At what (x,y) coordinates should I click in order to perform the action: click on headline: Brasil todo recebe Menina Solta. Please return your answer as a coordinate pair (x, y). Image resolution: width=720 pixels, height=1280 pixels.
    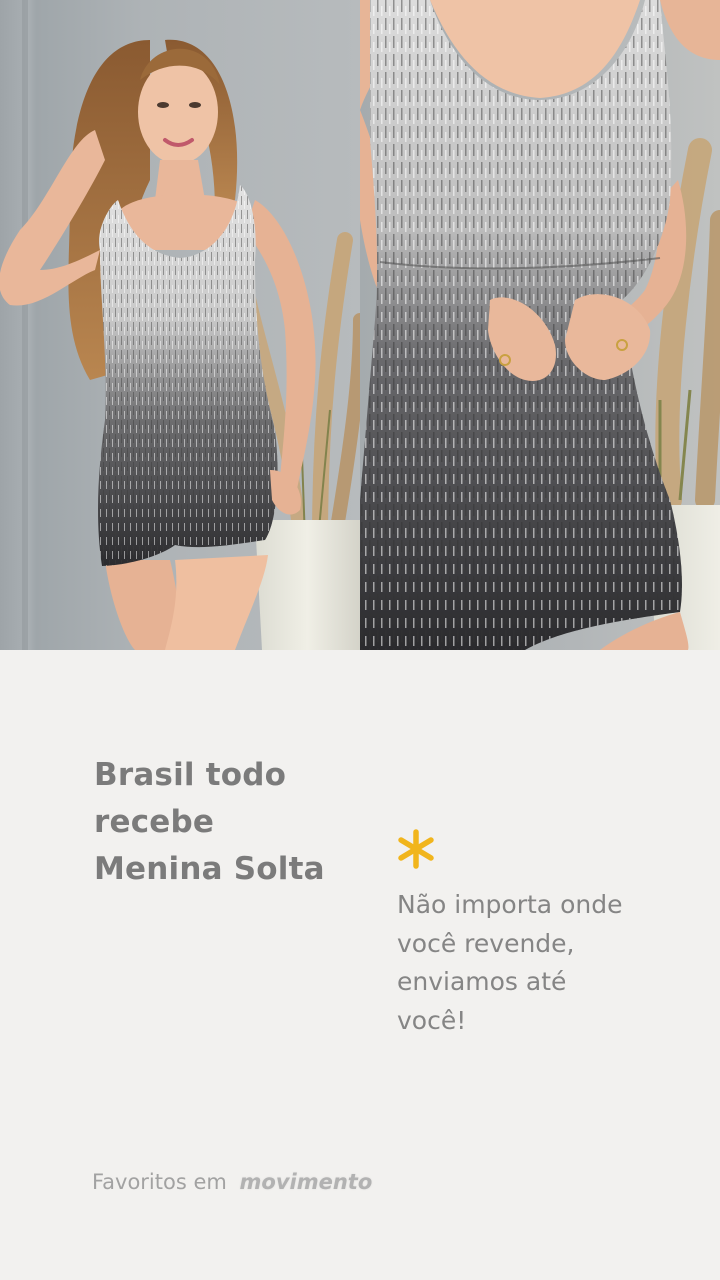
    Looking at the image, I should click on (234, 822).